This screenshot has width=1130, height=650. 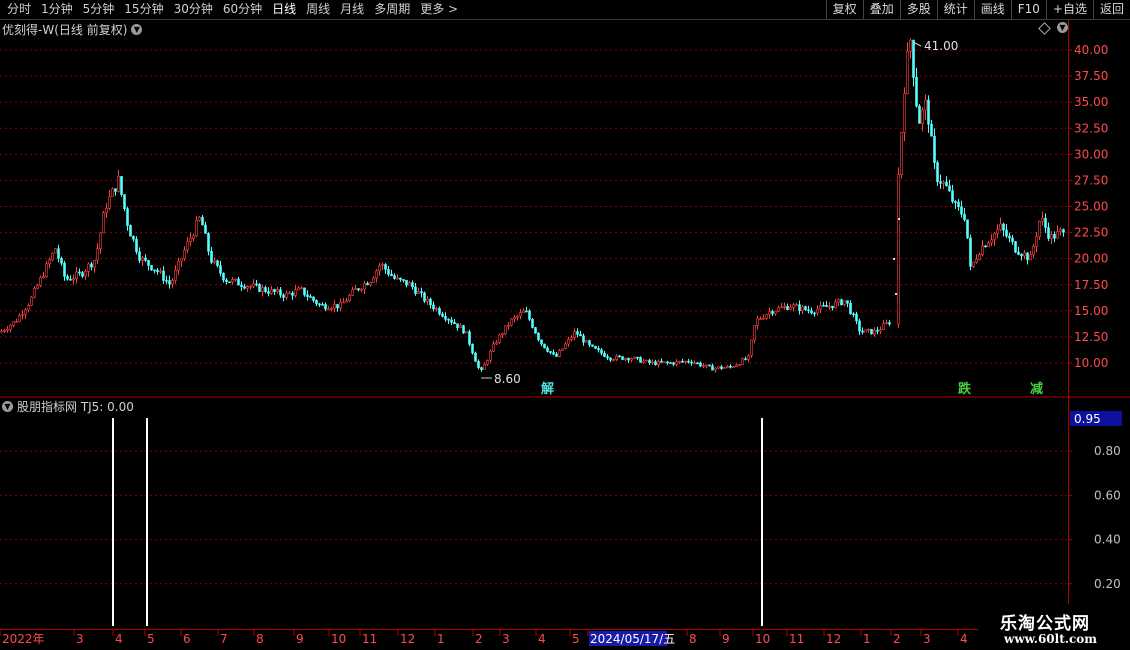 What do you see at coordinates (369, 639) in the screenshot?
I see `x-axis-label: 11` at bounding box center [369, 639].